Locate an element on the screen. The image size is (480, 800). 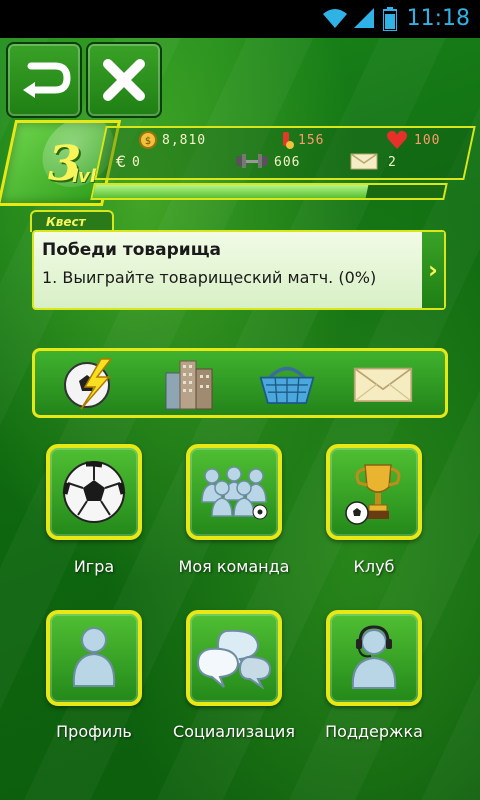
coins-value: 8,810 is located at coordinates (184, 140).